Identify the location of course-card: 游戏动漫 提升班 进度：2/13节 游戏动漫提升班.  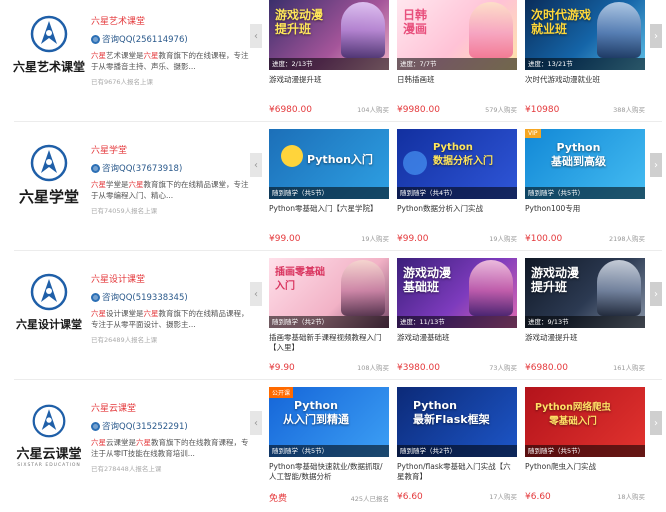
(329, 47).